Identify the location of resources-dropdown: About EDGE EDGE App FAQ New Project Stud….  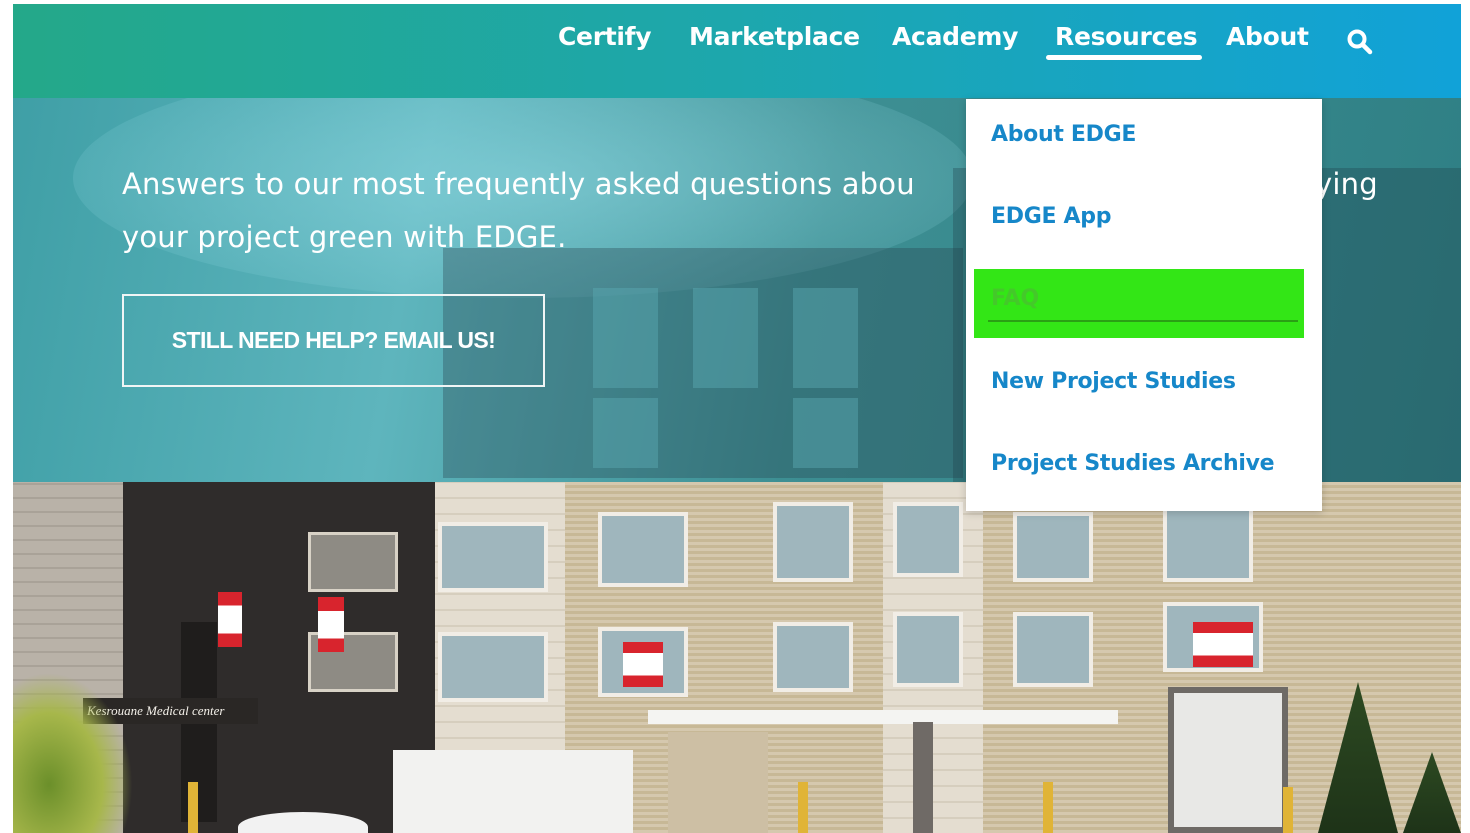
(1144, 305).